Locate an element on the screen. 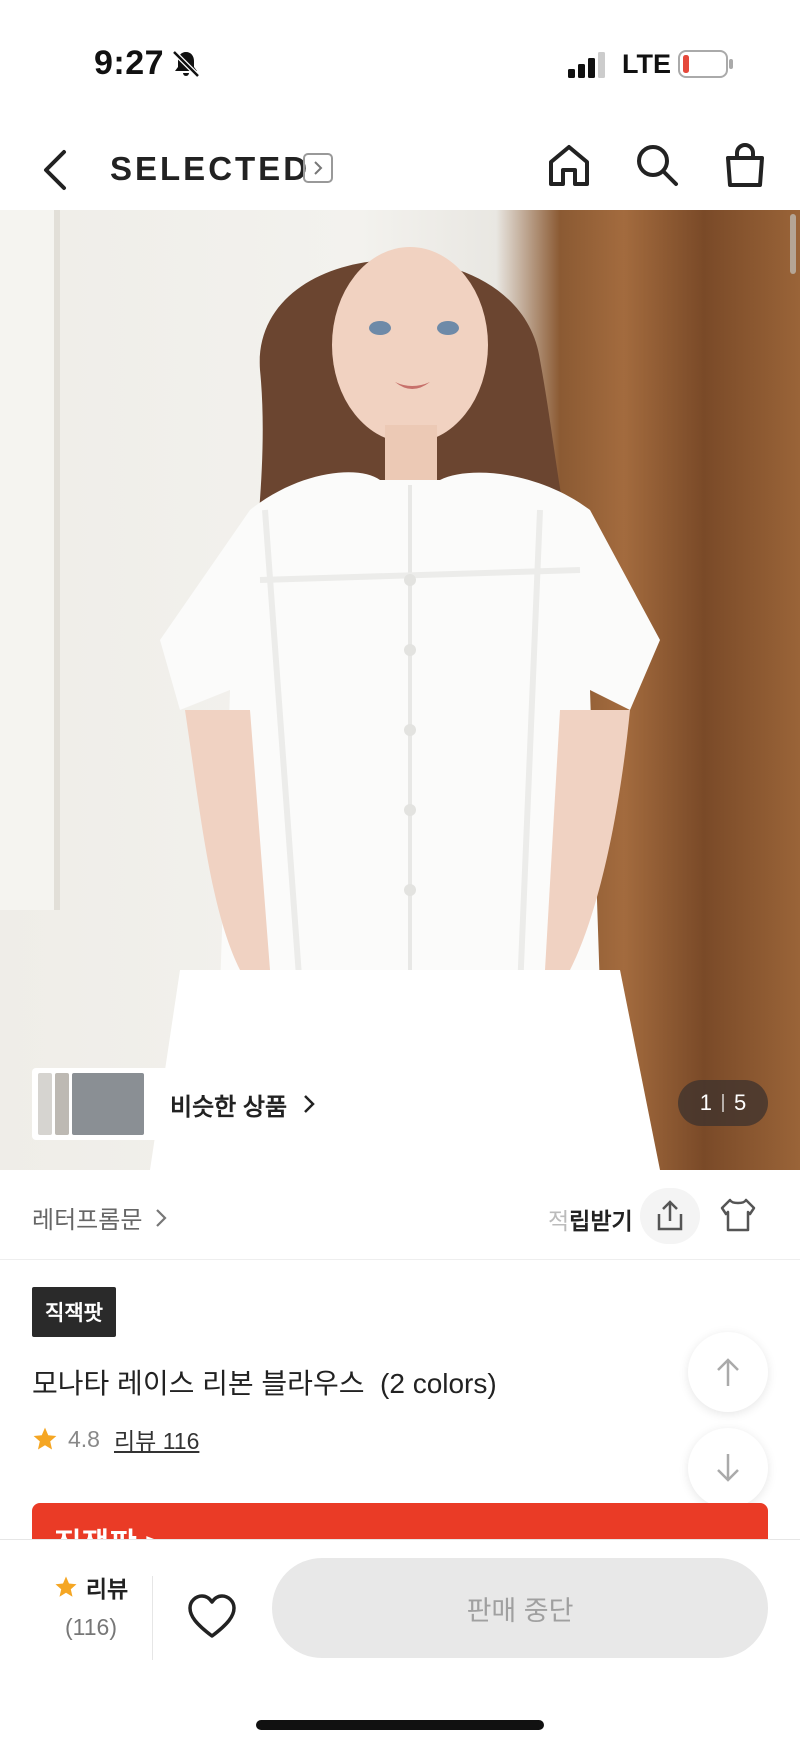 This screenshot has width=800, height=1740. scroll-top-button is located at coordinates (728, 1372).